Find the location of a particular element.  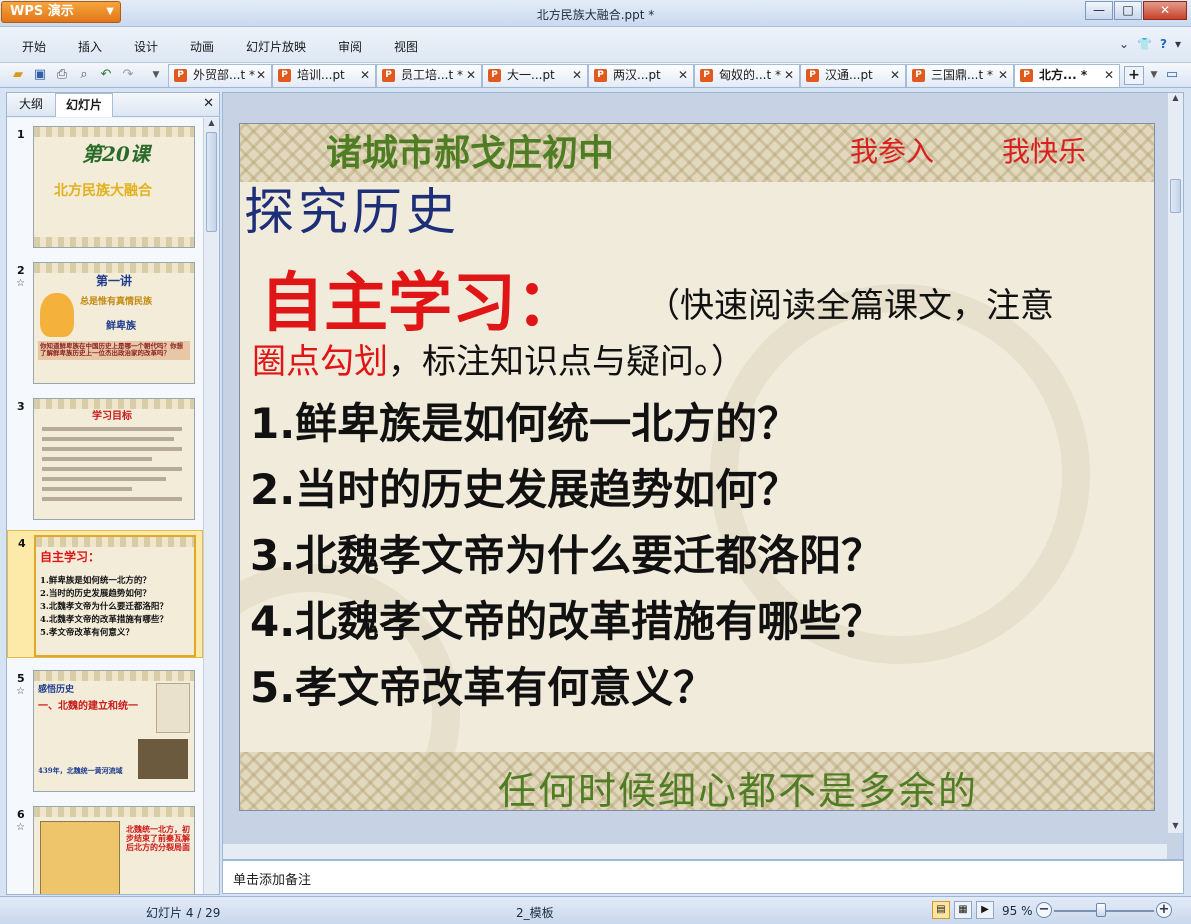

doc-tab: P 汉通...pt ✕ is located at coordinates (853, 75).